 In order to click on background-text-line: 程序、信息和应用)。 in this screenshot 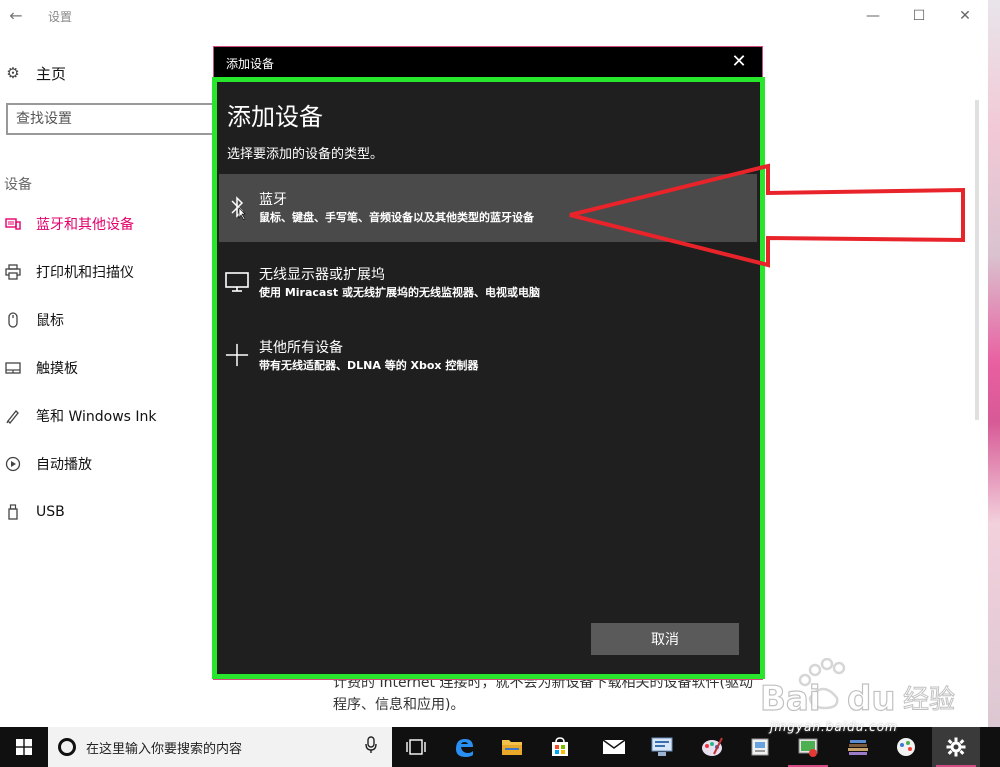, I will do `click(399, 705)`.